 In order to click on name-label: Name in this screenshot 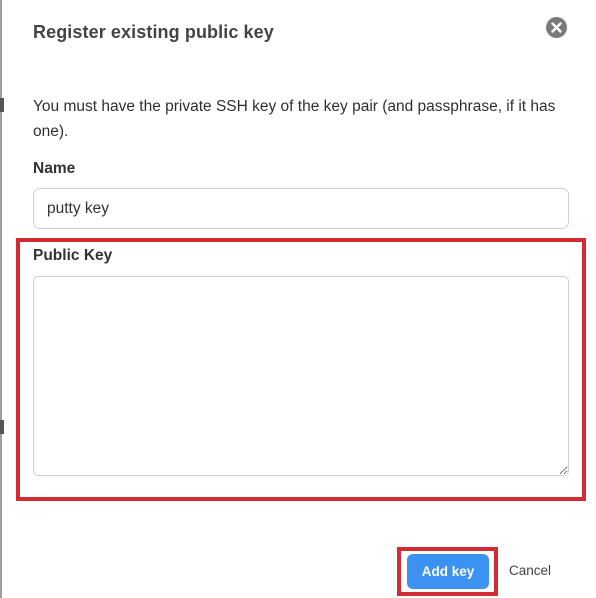, I will do `click(54, 168)`.